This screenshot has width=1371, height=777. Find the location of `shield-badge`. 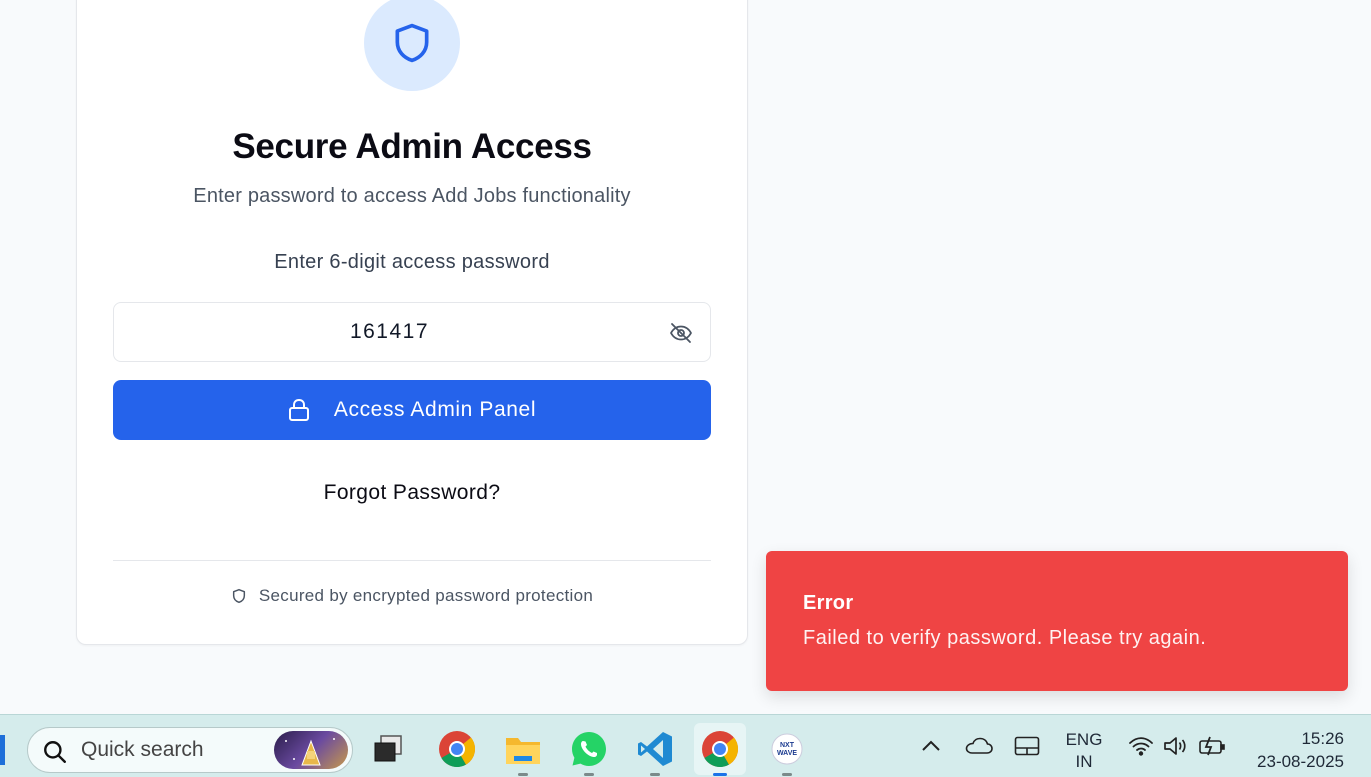

shield-badge is located at coordinates (412, 45).